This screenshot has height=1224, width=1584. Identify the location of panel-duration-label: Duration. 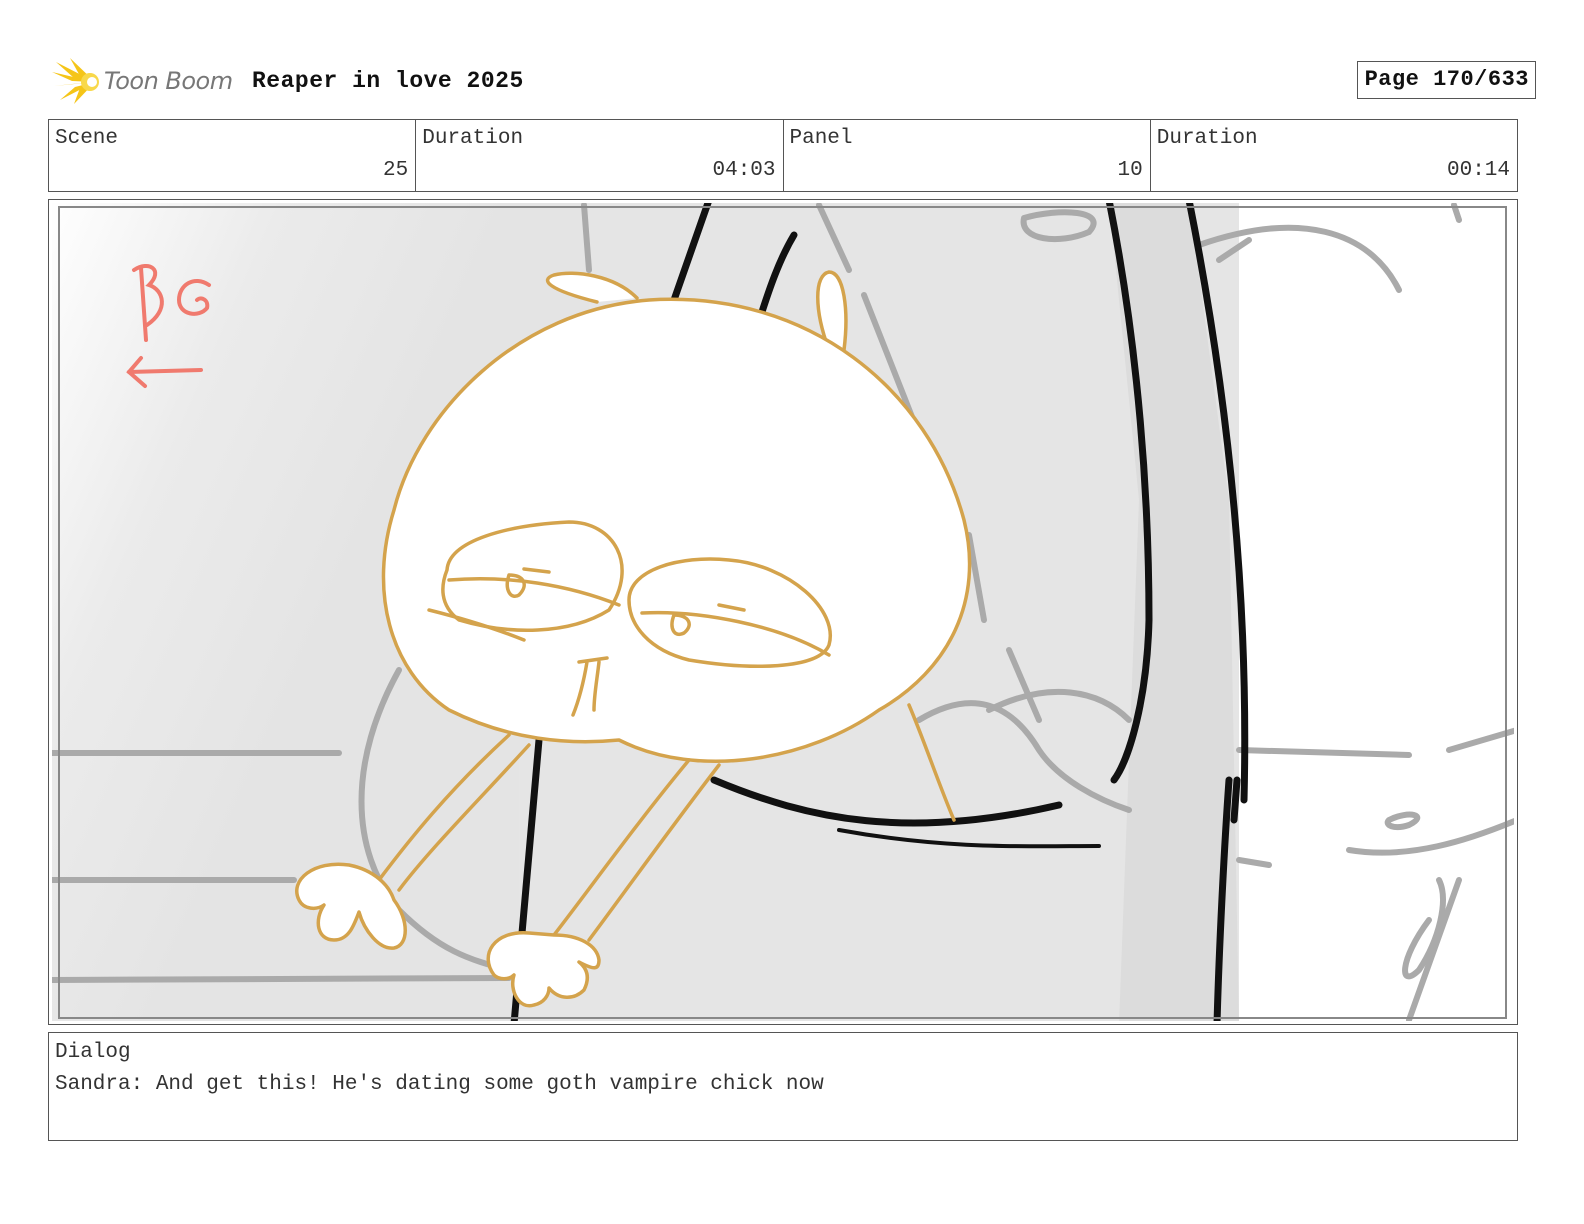
(1207, 138).